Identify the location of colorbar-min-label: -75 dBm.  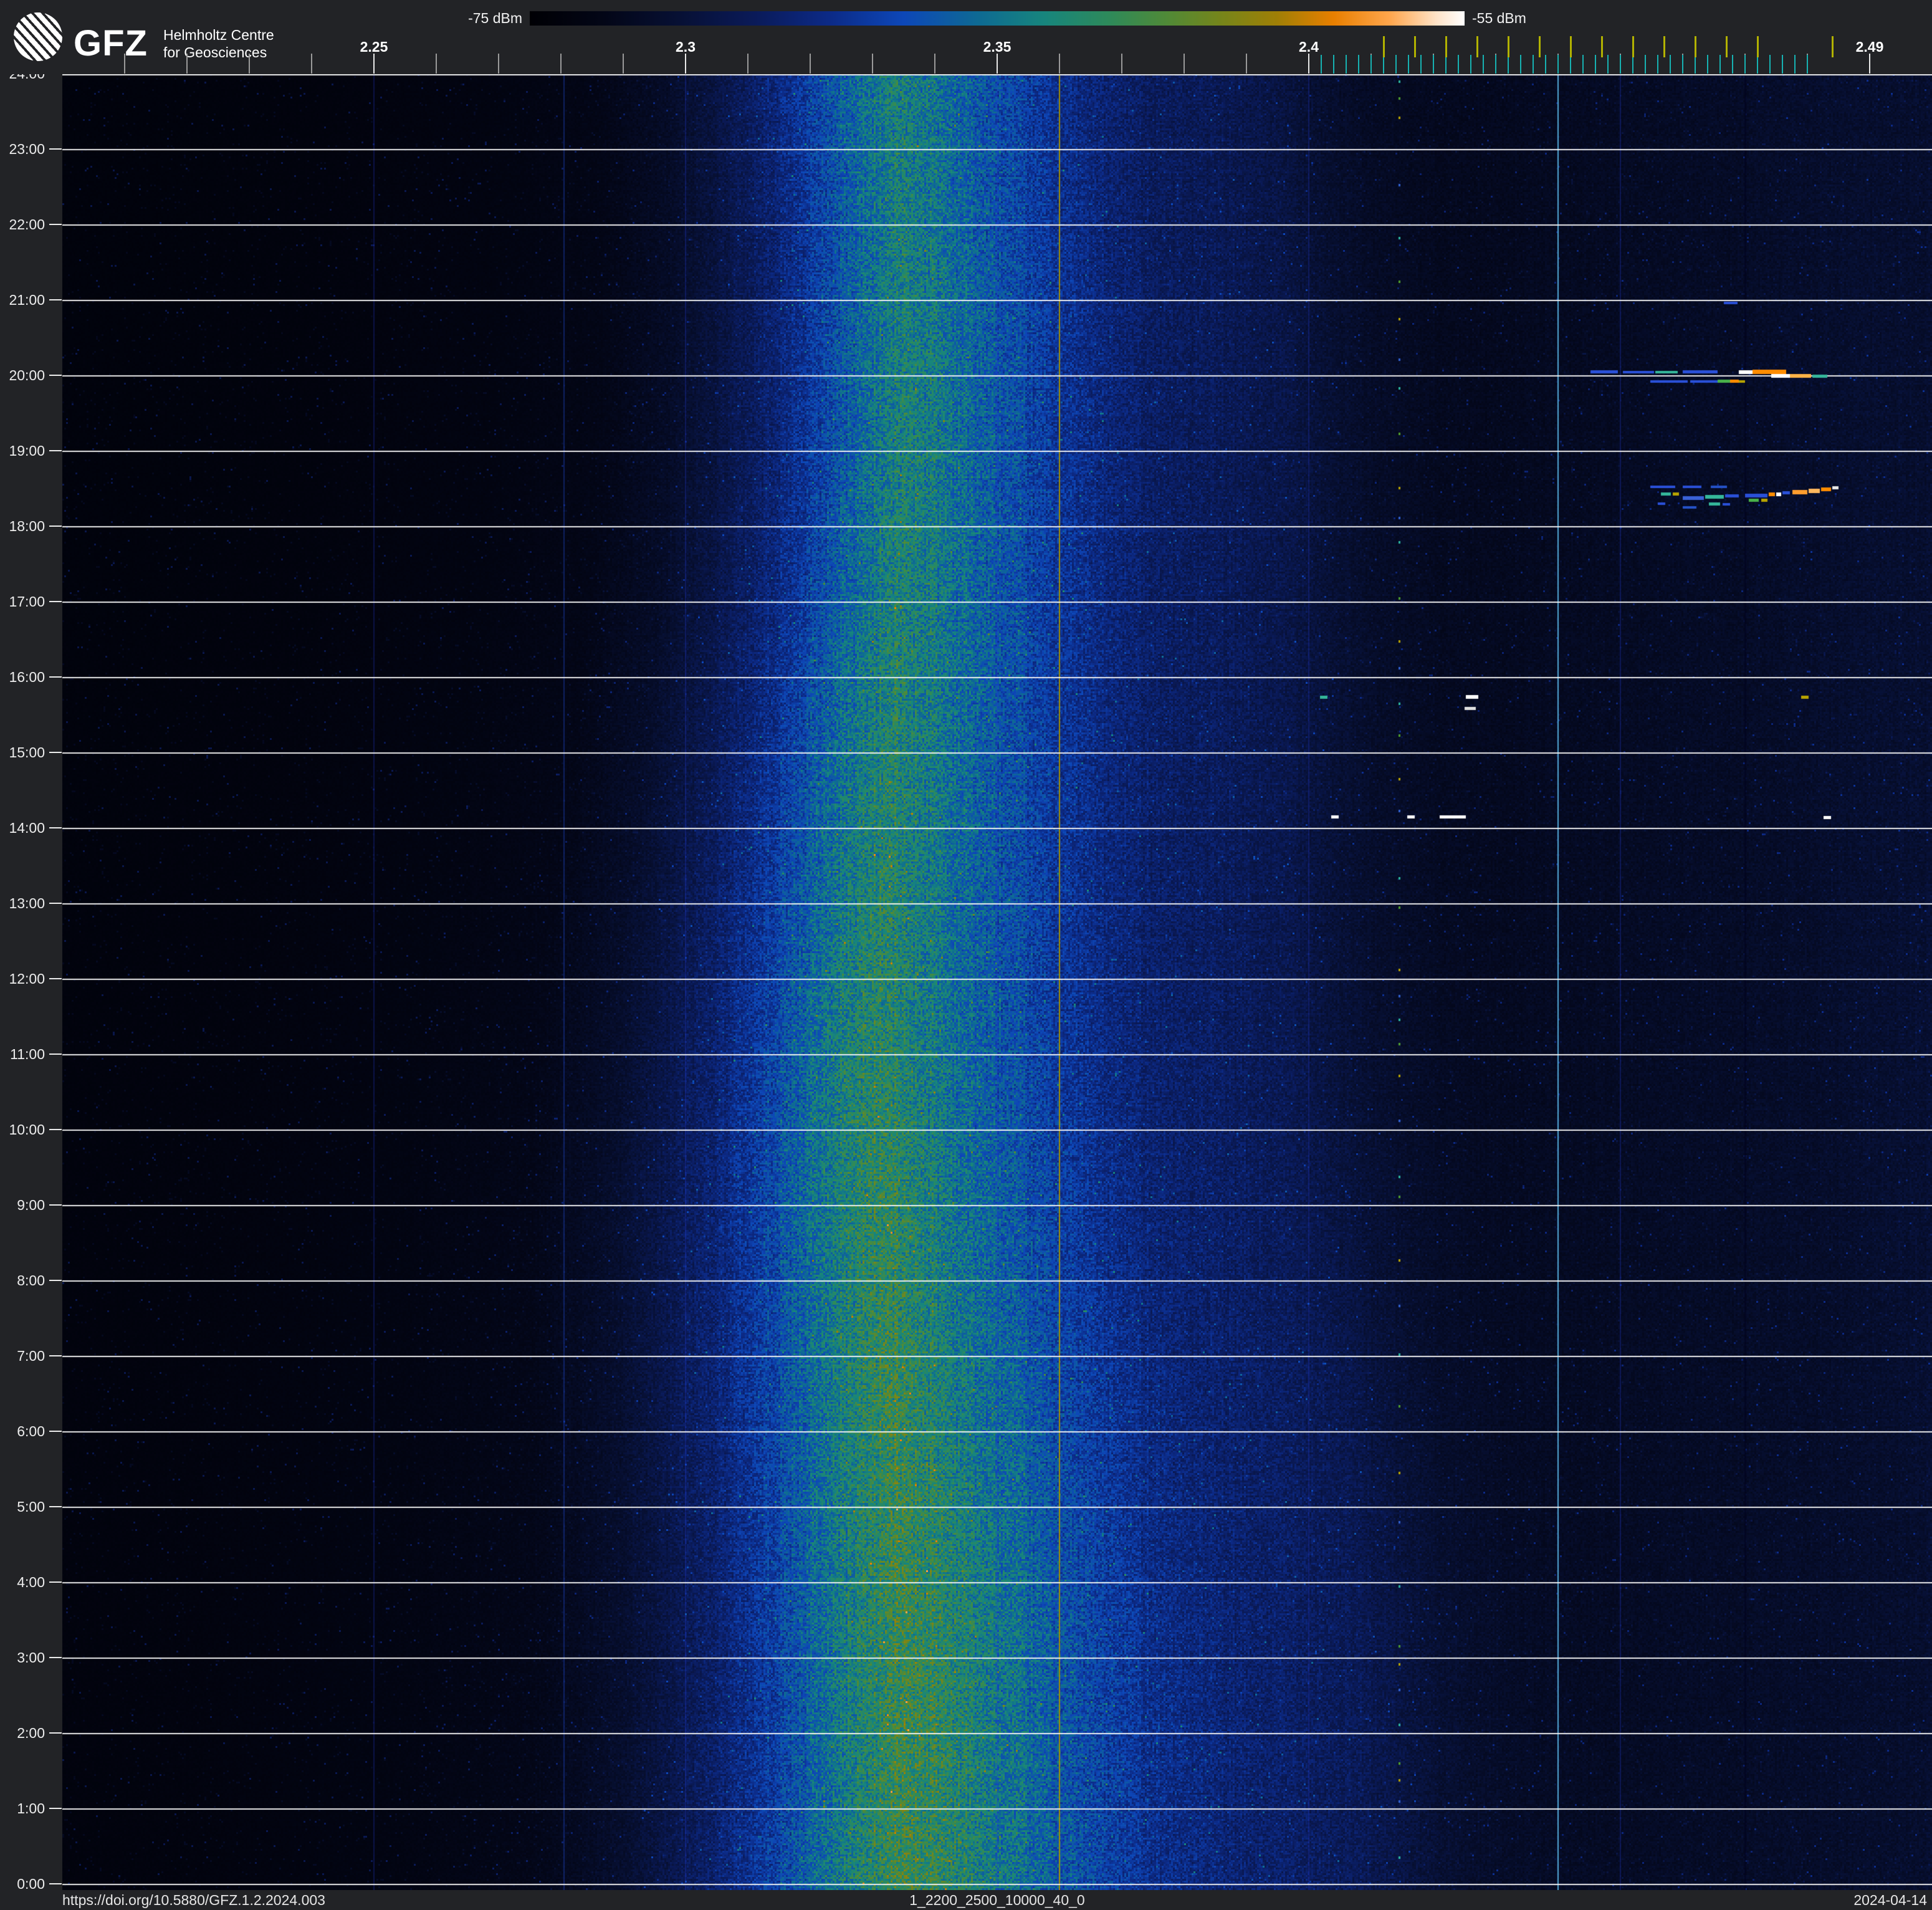
(495, 18).